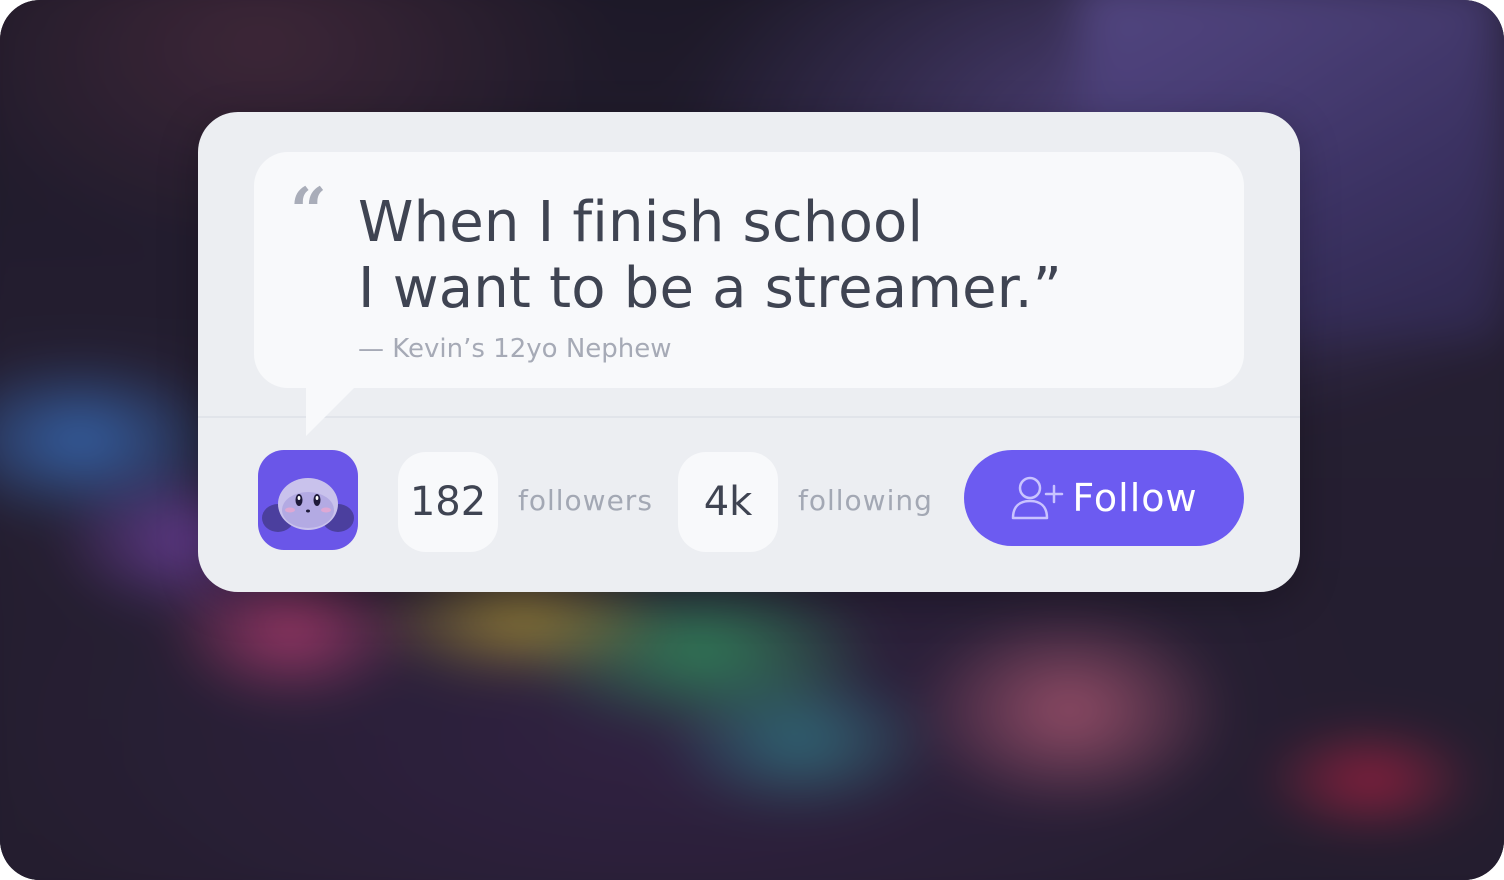  I want to click on avatar, so click(308, 500).